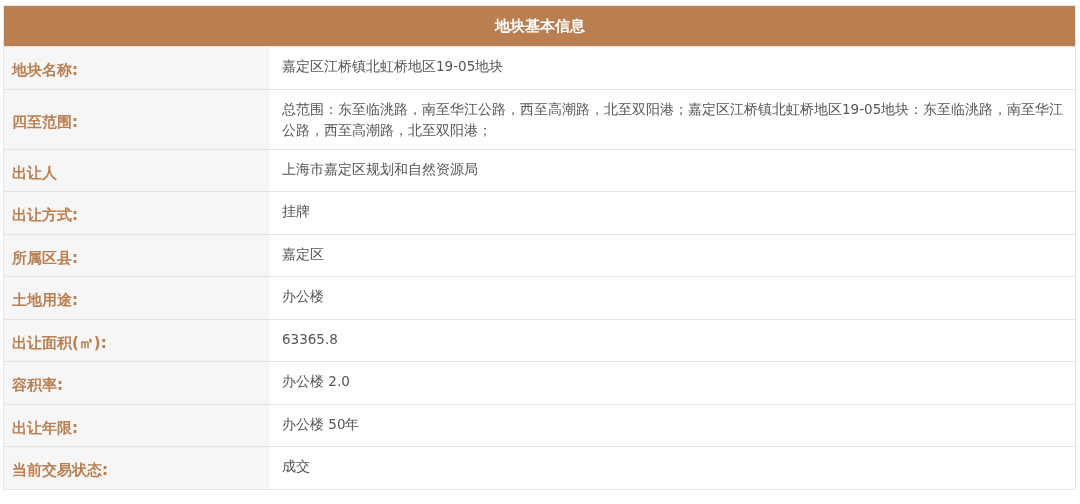 This screenshot has height=504, width=1080. I want to click on field-value: 办公楼 50年, so click(321, 424).